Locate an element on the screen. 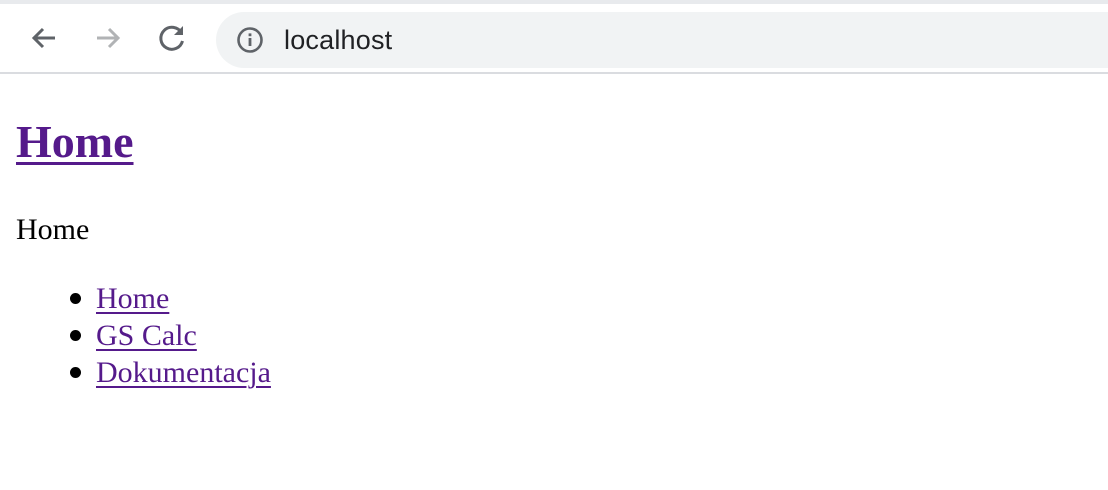 The image size is (1108, 490). reload-button is located at coordinates (172, 38).